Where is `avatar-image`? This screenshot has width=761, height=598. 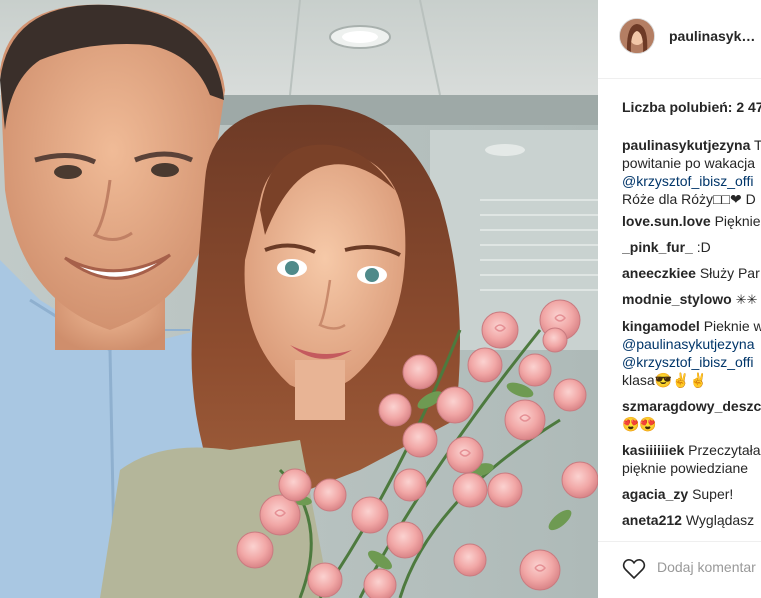 avatar-image is located at coordinates (637, 36).